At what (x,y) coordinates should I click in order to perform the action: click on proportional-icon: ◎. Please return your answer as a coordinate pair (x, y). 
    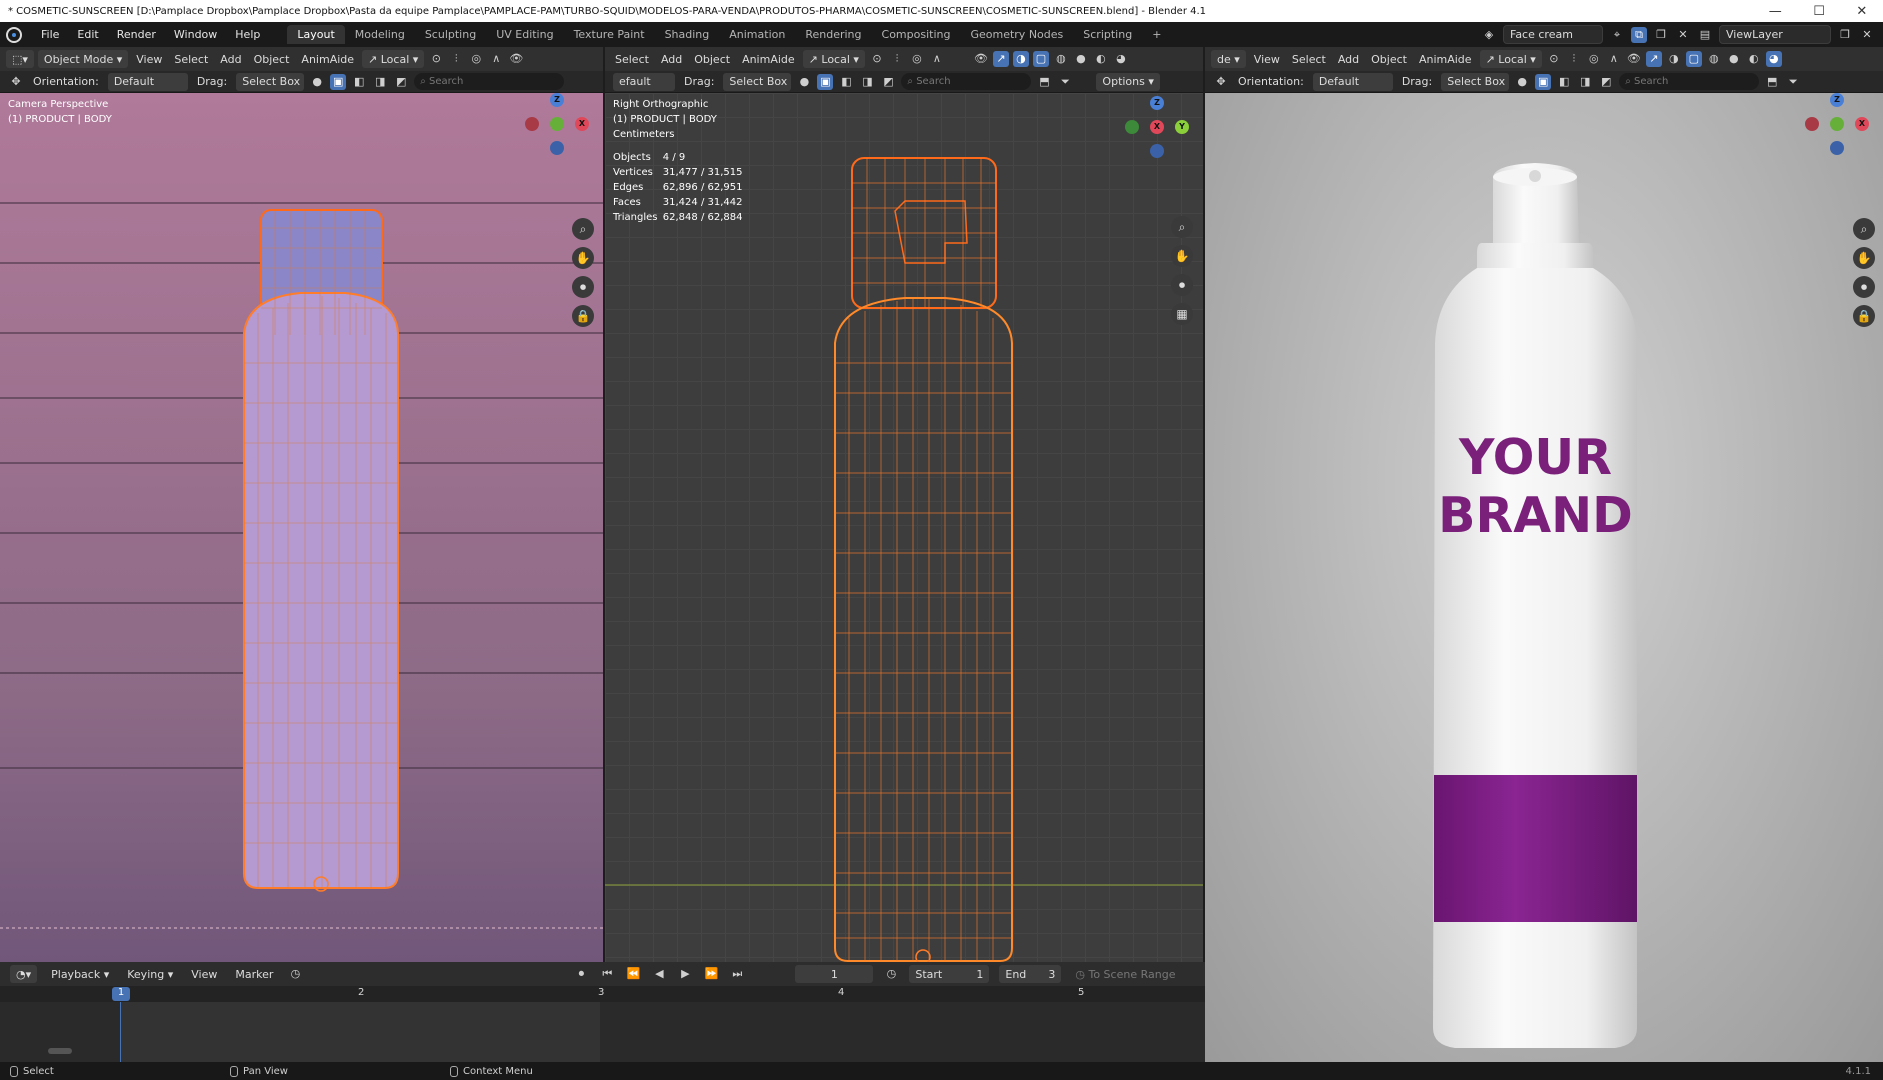
    Looking at the image, I should click on (476, 59).